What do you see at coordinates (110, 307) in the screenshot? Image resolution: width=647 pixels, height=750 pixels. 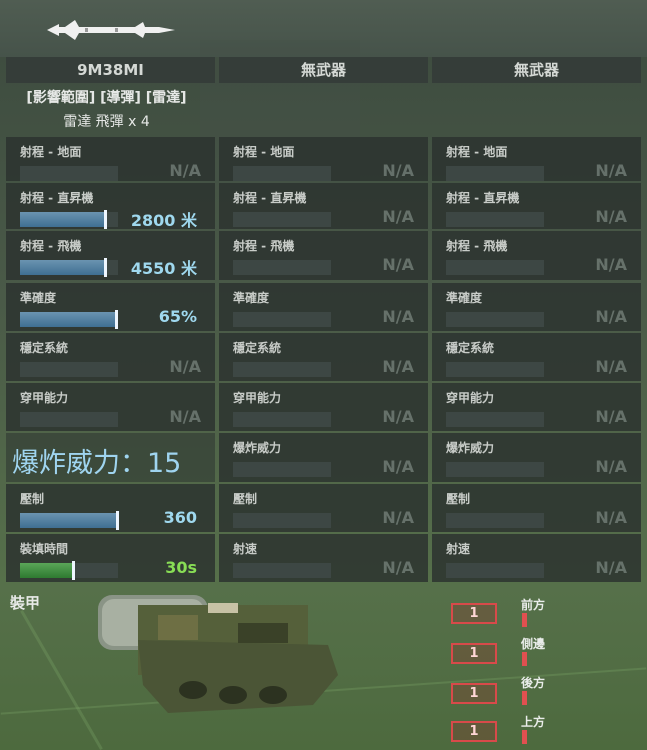 I see `stat-cell: 準確度 65%` at bounding box center [110, 307].